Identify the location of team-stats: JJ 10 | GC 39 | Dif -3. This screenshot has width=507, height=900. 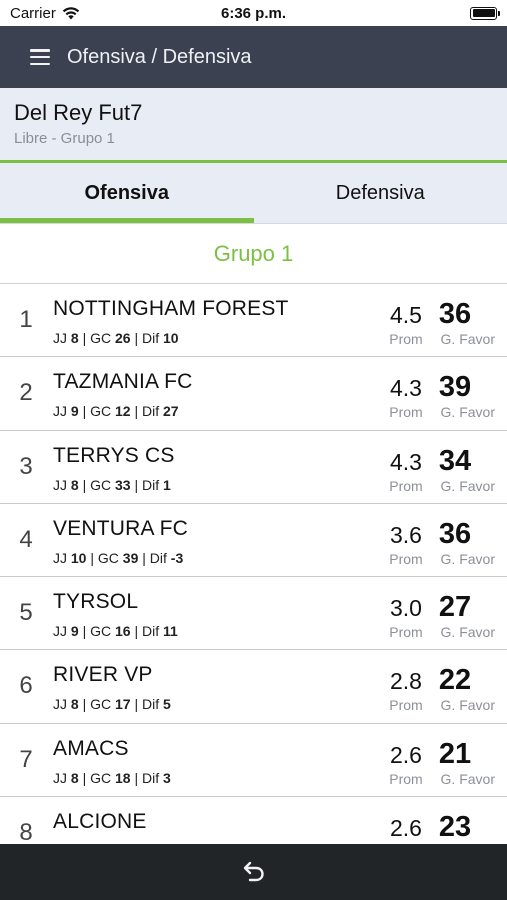
(118, 557).